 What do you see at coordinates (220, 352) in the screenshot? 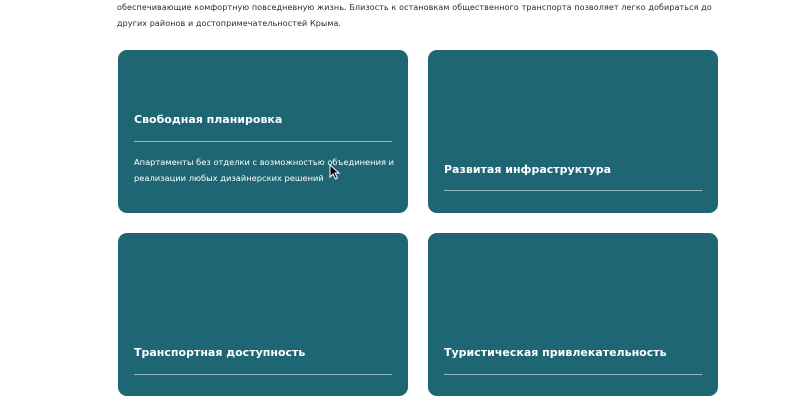
I see `card-title: Транспортная доступность` at bounding box center [220, 352].